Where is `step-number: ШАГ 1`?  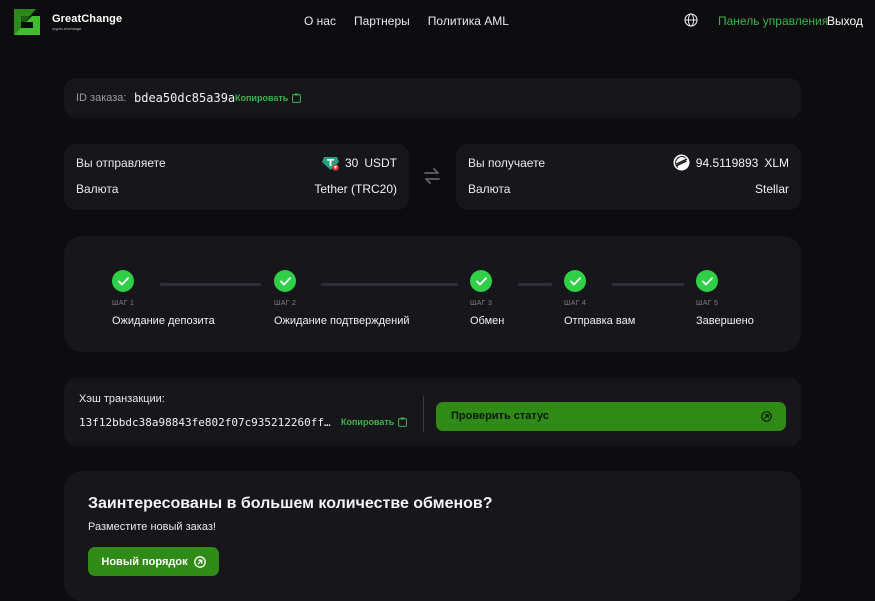
step-number: ШАГ 1 is located at coordinates (123, 303).